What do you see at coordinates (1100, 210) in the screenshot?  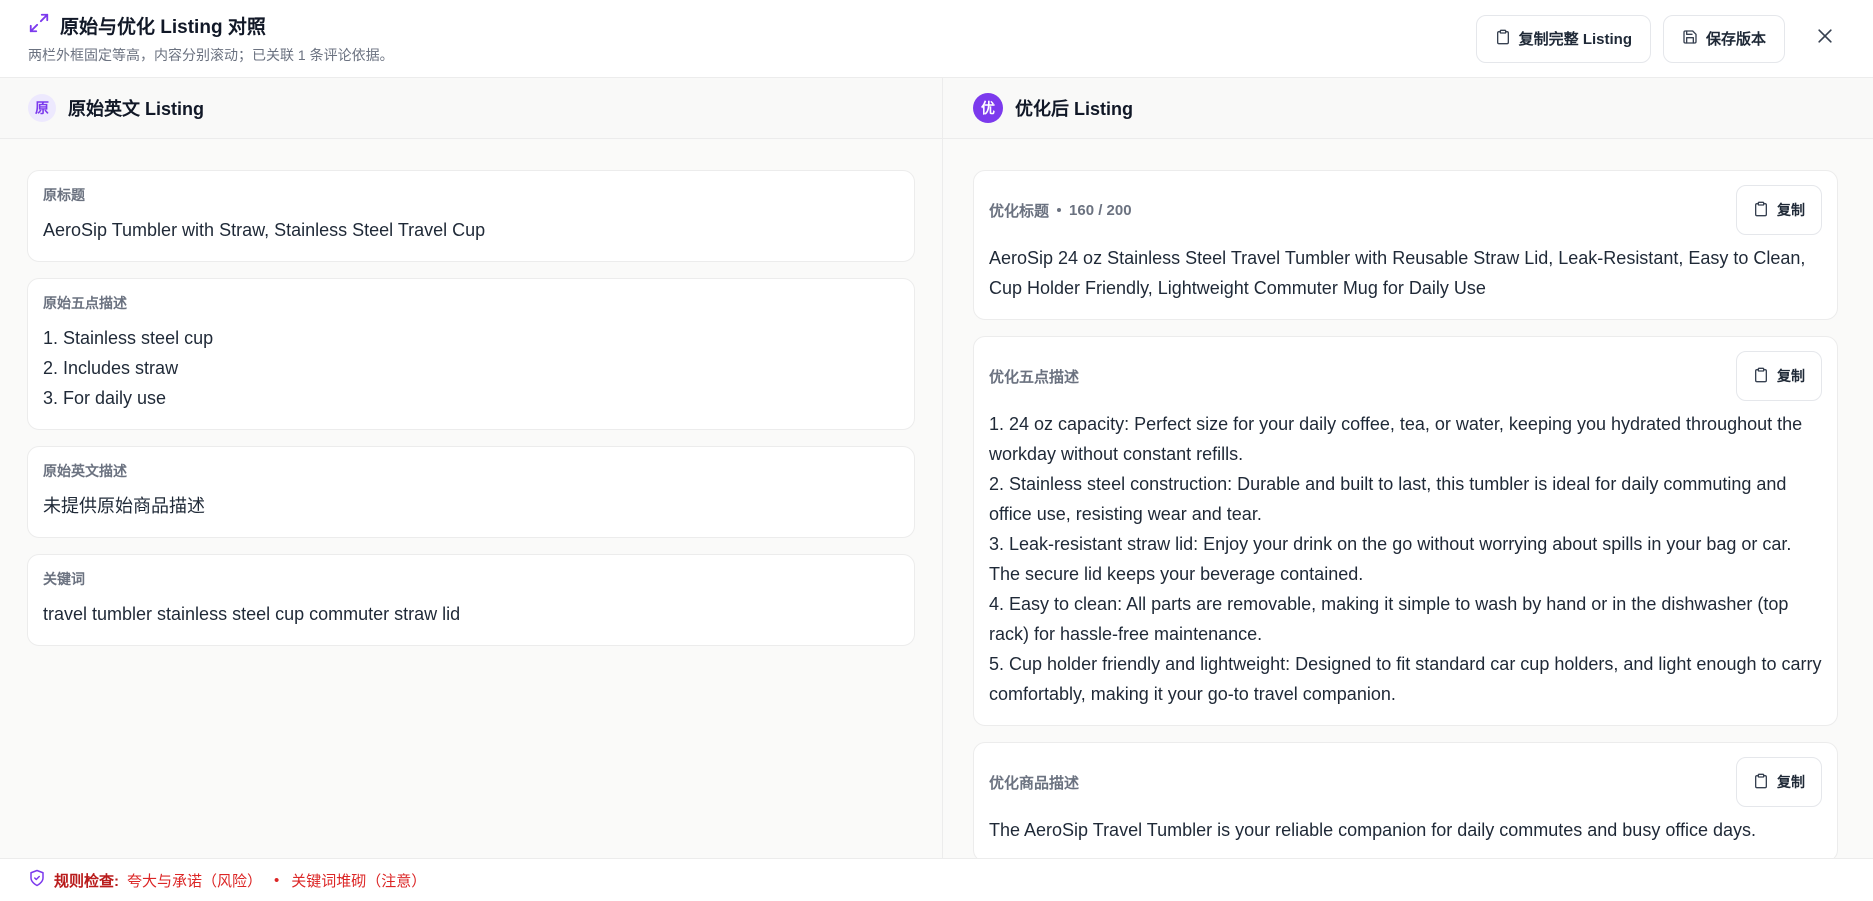 I see `title-char-count: 160 / 200` at bounding box center [1100, 210].